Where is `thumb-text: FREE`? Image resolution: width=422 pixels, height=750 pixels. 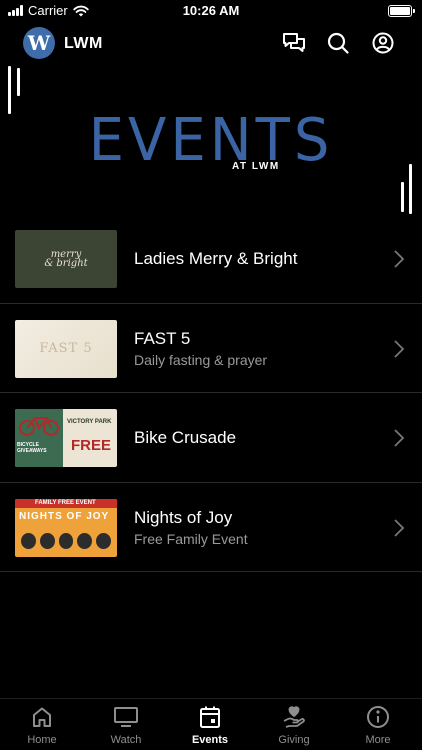 thumb-text: FREE is located at coordinates (91, 445).